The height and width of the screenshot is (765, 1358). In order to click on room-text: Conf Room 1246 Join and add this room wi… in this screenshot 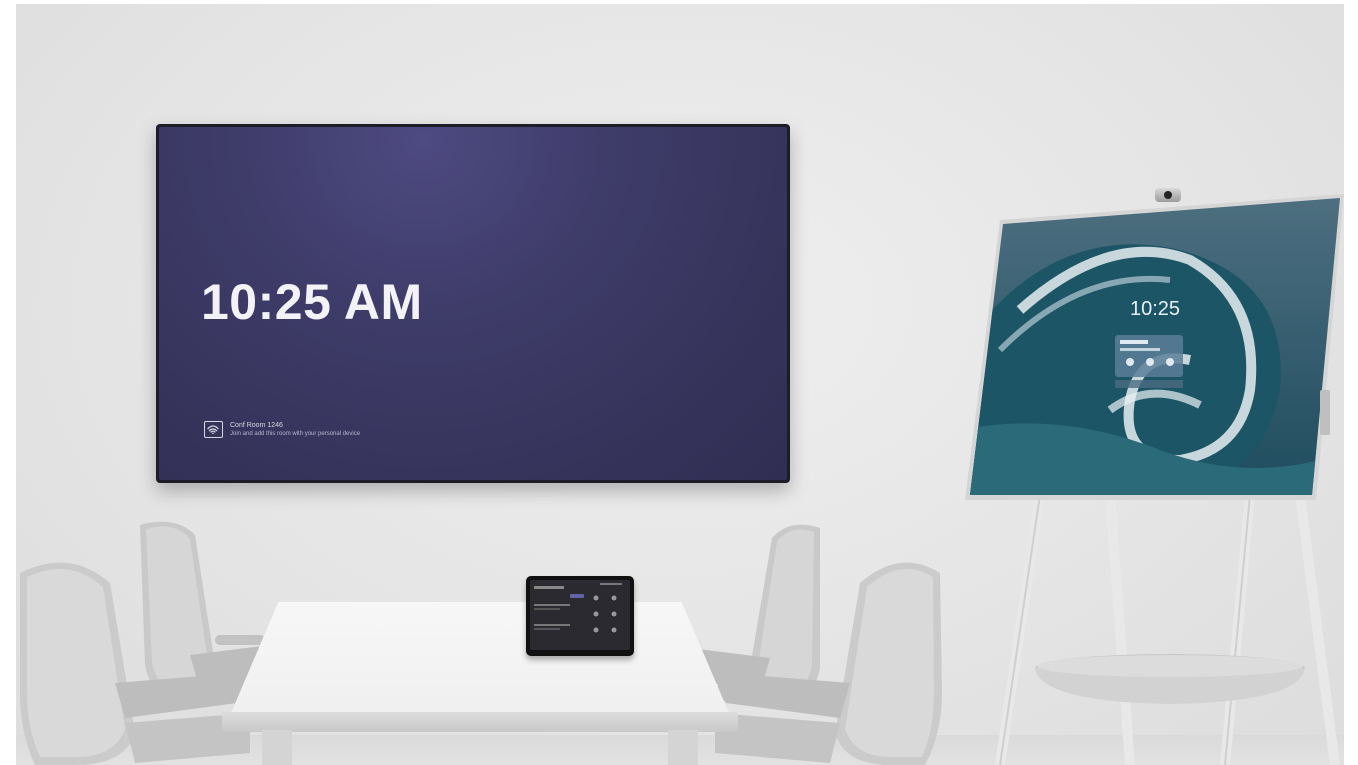, I will do `click(295, 429)`.